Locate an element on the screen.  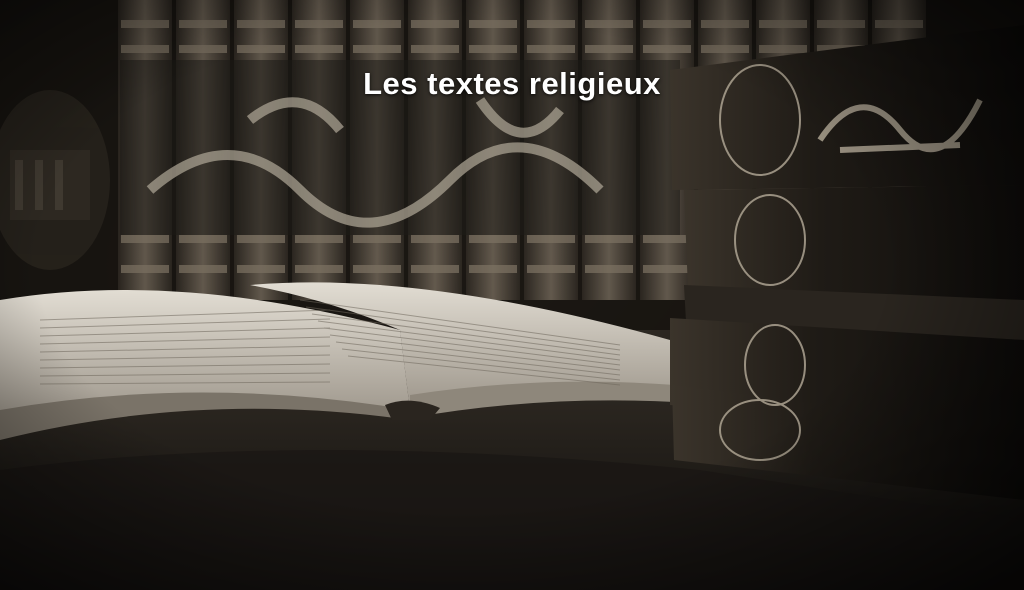
page-title-text: Les textes religieux is located at coordinates (512, 83).